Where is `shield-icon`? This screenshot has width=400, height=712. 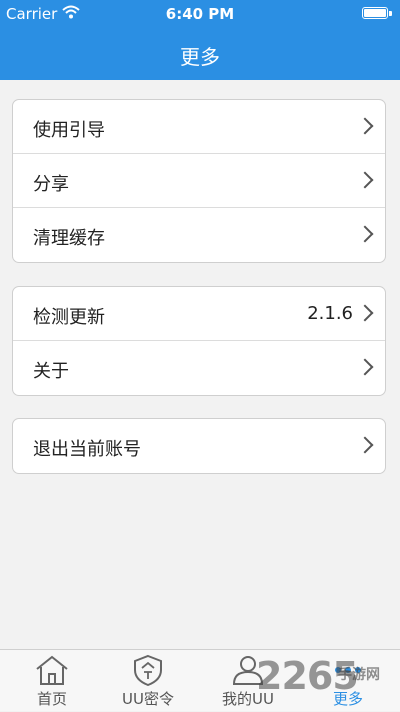 shield-icon is located at coordinates (148, 670).